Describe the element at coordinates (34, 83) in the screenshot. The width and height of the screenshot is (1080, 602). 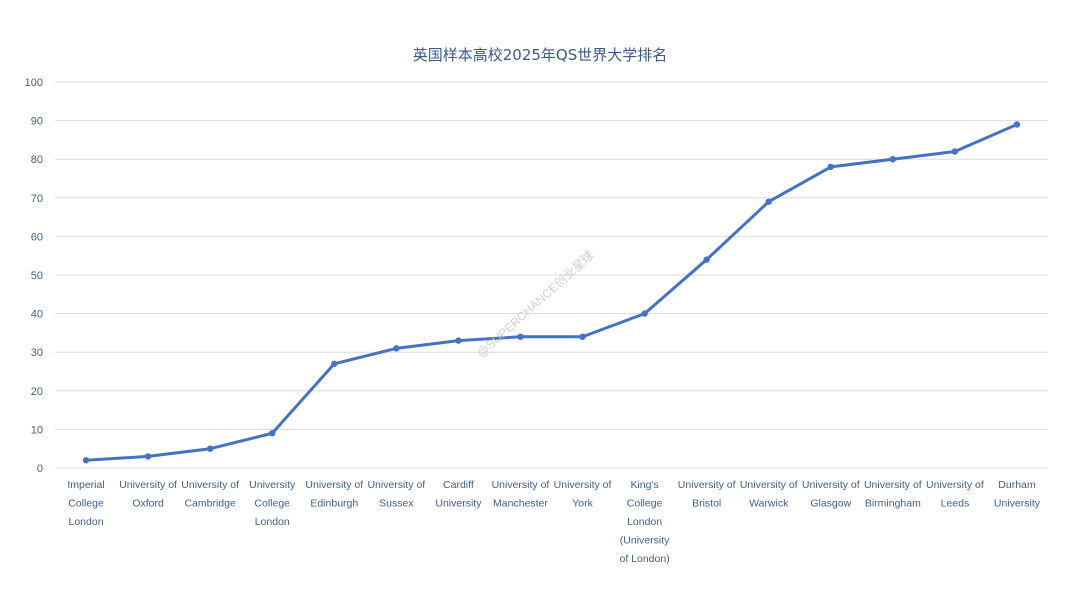
I see `y-tick-label: 100` at that location.